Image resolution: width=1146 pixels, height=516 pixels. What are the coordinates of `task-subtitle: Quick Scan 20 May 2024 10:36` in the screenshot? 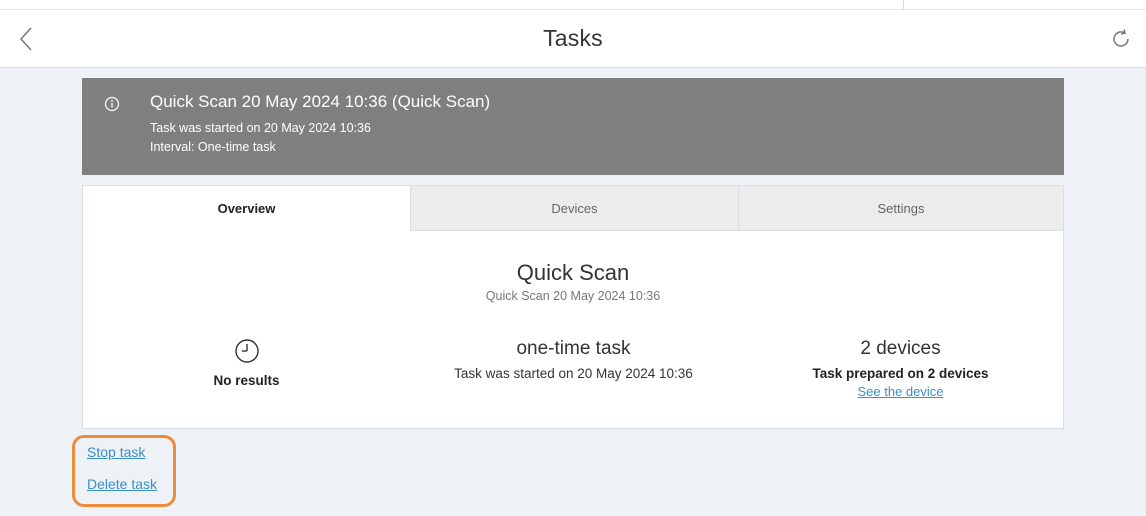 It's located at (573, 296).